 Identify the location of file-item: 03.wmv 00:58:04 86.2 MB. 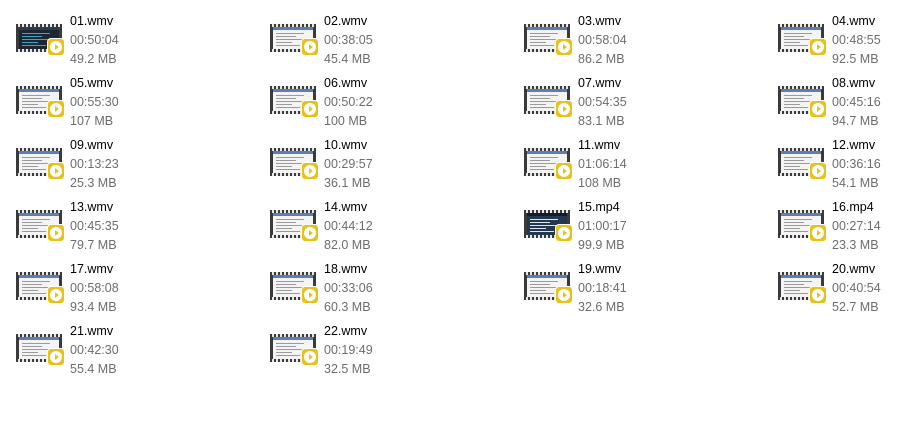
(649, 43).